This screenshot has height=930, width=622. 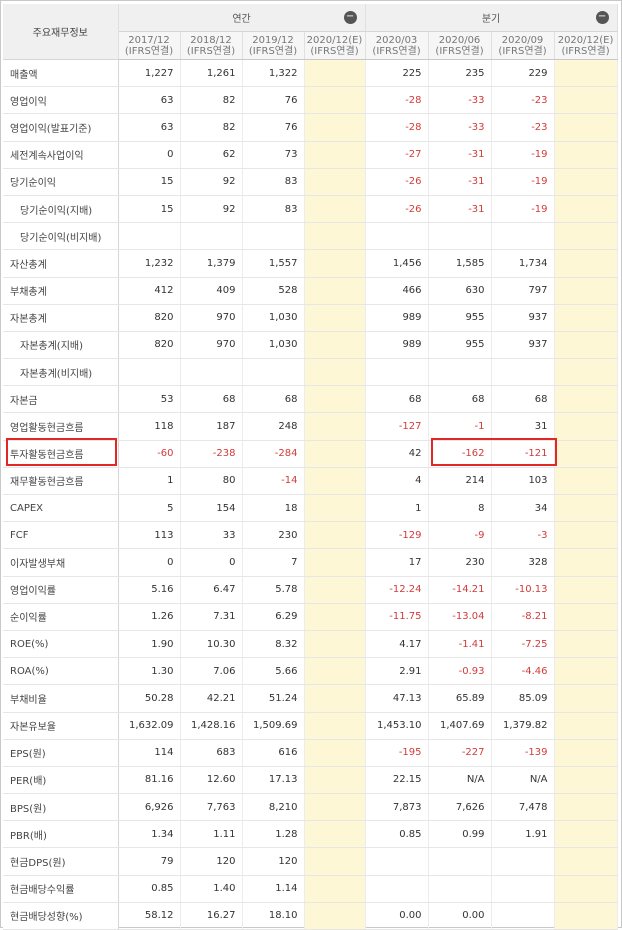 What do you see at coordinates (523, 780) in the screenshot?
I see `value-cell: N/A` at bounding box center [523, 780].